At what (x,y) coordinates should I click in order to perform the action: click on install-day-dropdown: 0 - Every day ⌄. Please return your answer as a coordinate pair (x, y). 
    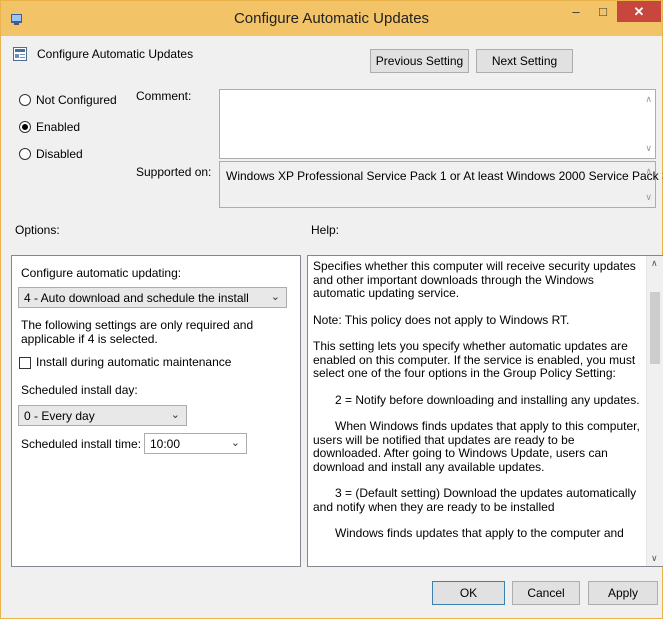
    Looking at the image, I should click on (102, 415).